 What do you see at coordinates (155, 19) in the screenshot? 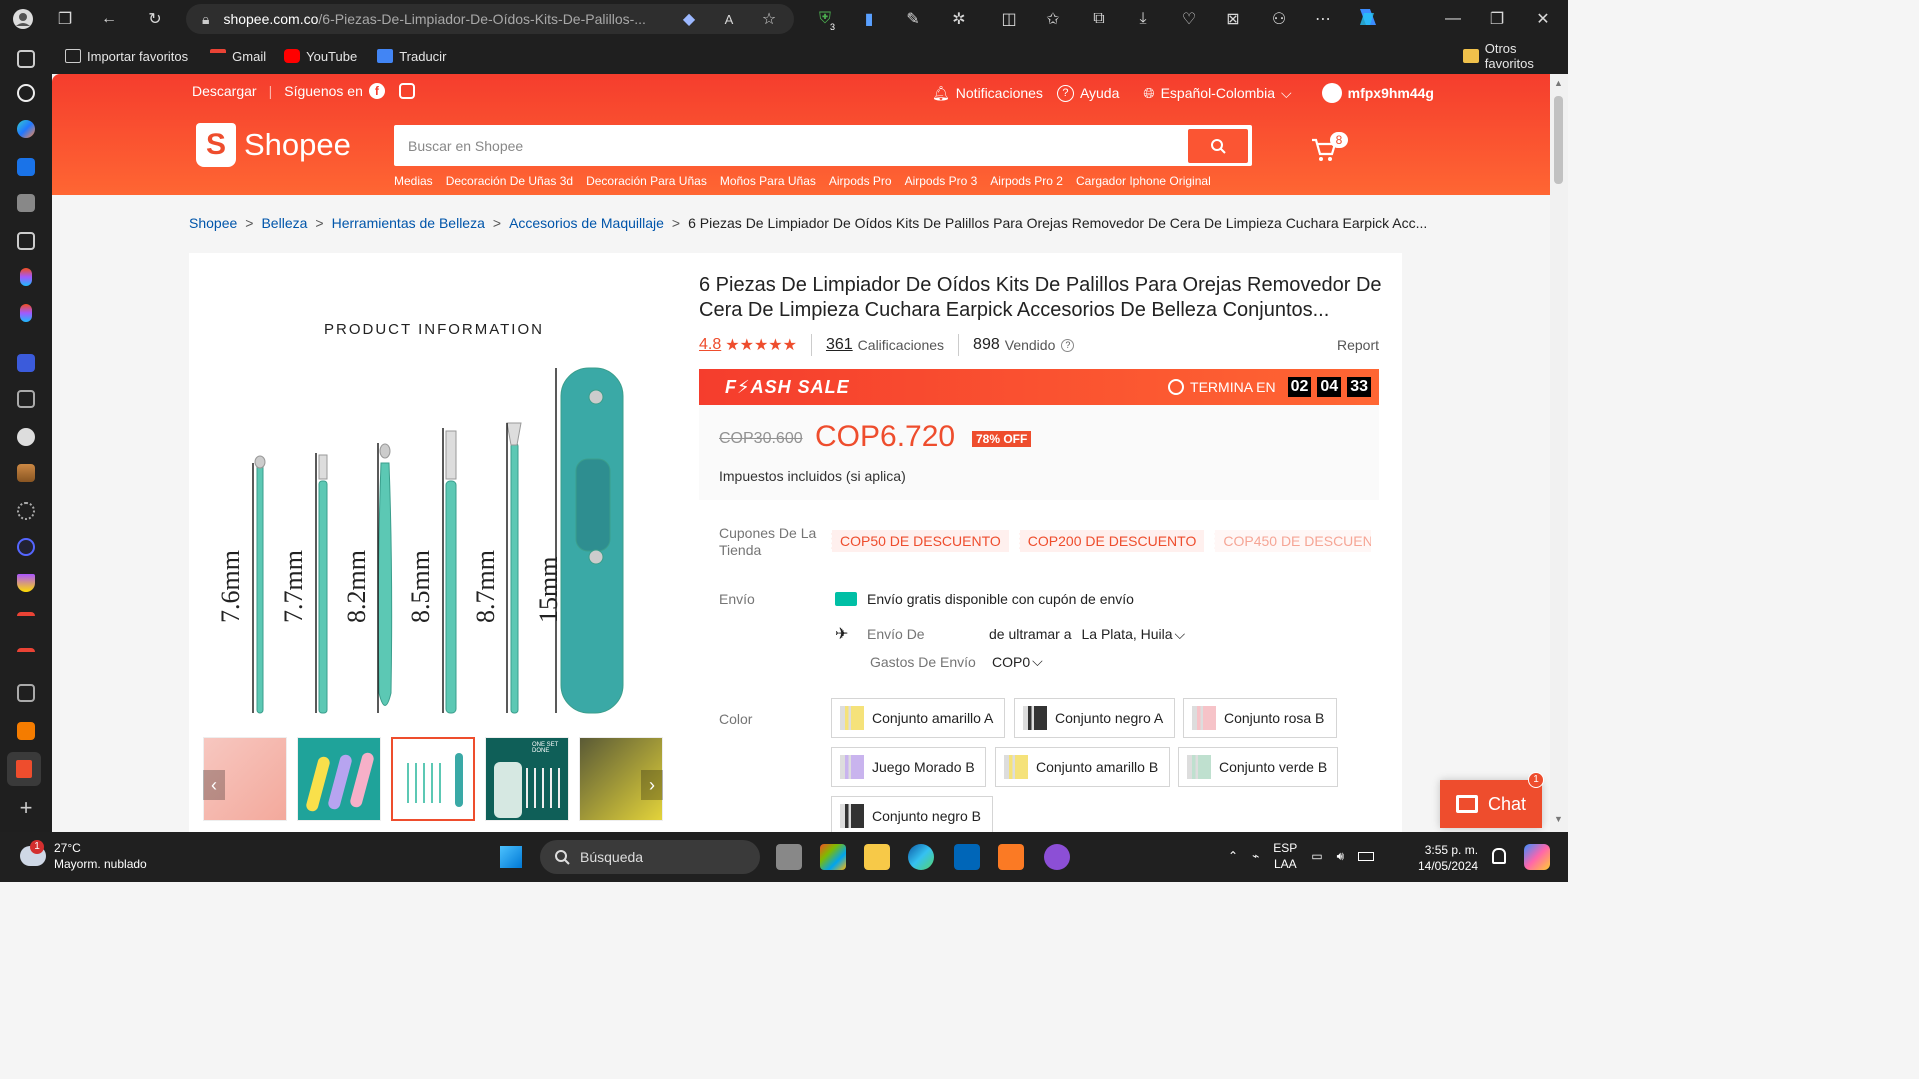
I see `refresh-icon: ↻` at bounding box center [155, 19].